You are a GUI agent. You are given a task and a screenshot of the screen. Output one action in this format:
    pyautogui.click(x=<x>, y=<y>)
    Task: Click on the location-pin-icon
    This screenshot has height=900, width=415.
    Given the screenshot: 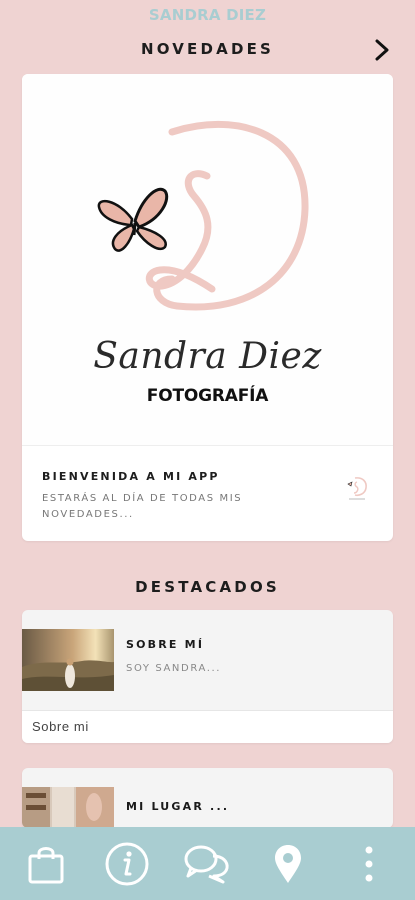 What is the action you would take?
    pyautogui.click(x=288, y=863)
    